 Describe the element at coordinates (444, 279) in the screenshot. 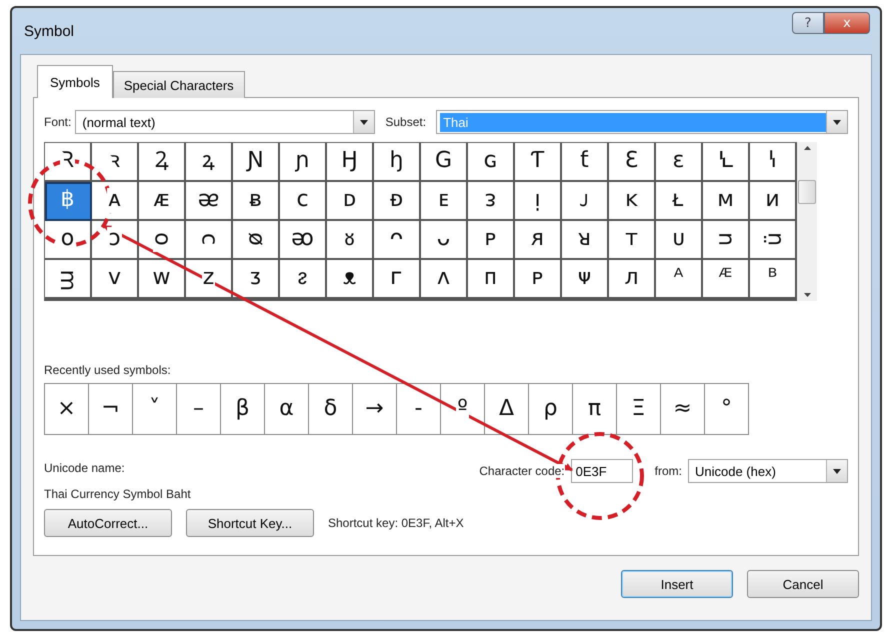

I see `symbol-cell: ᴧ` at that location.